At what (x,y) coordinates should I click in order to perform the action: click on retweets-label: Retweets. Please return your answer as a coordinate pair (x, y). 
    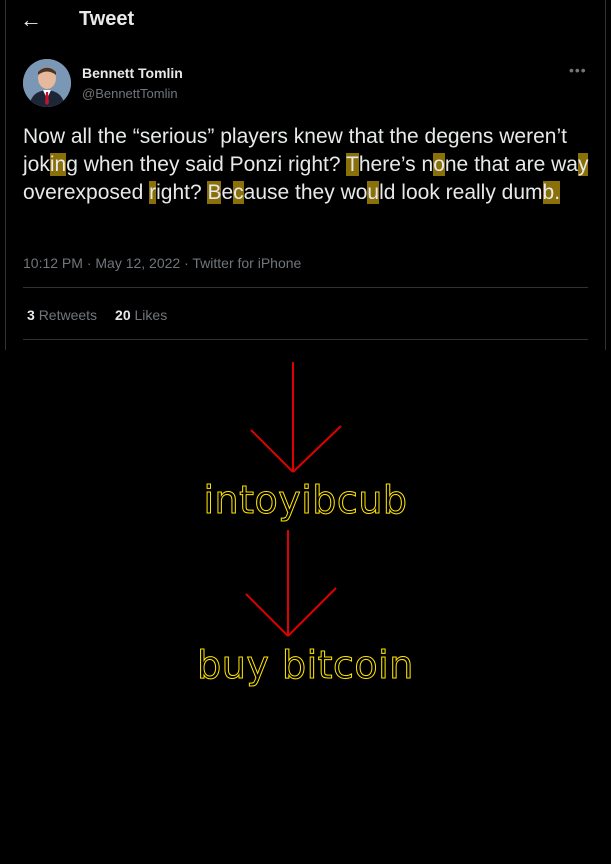
    Looking at the image, I should click on (68, 315).